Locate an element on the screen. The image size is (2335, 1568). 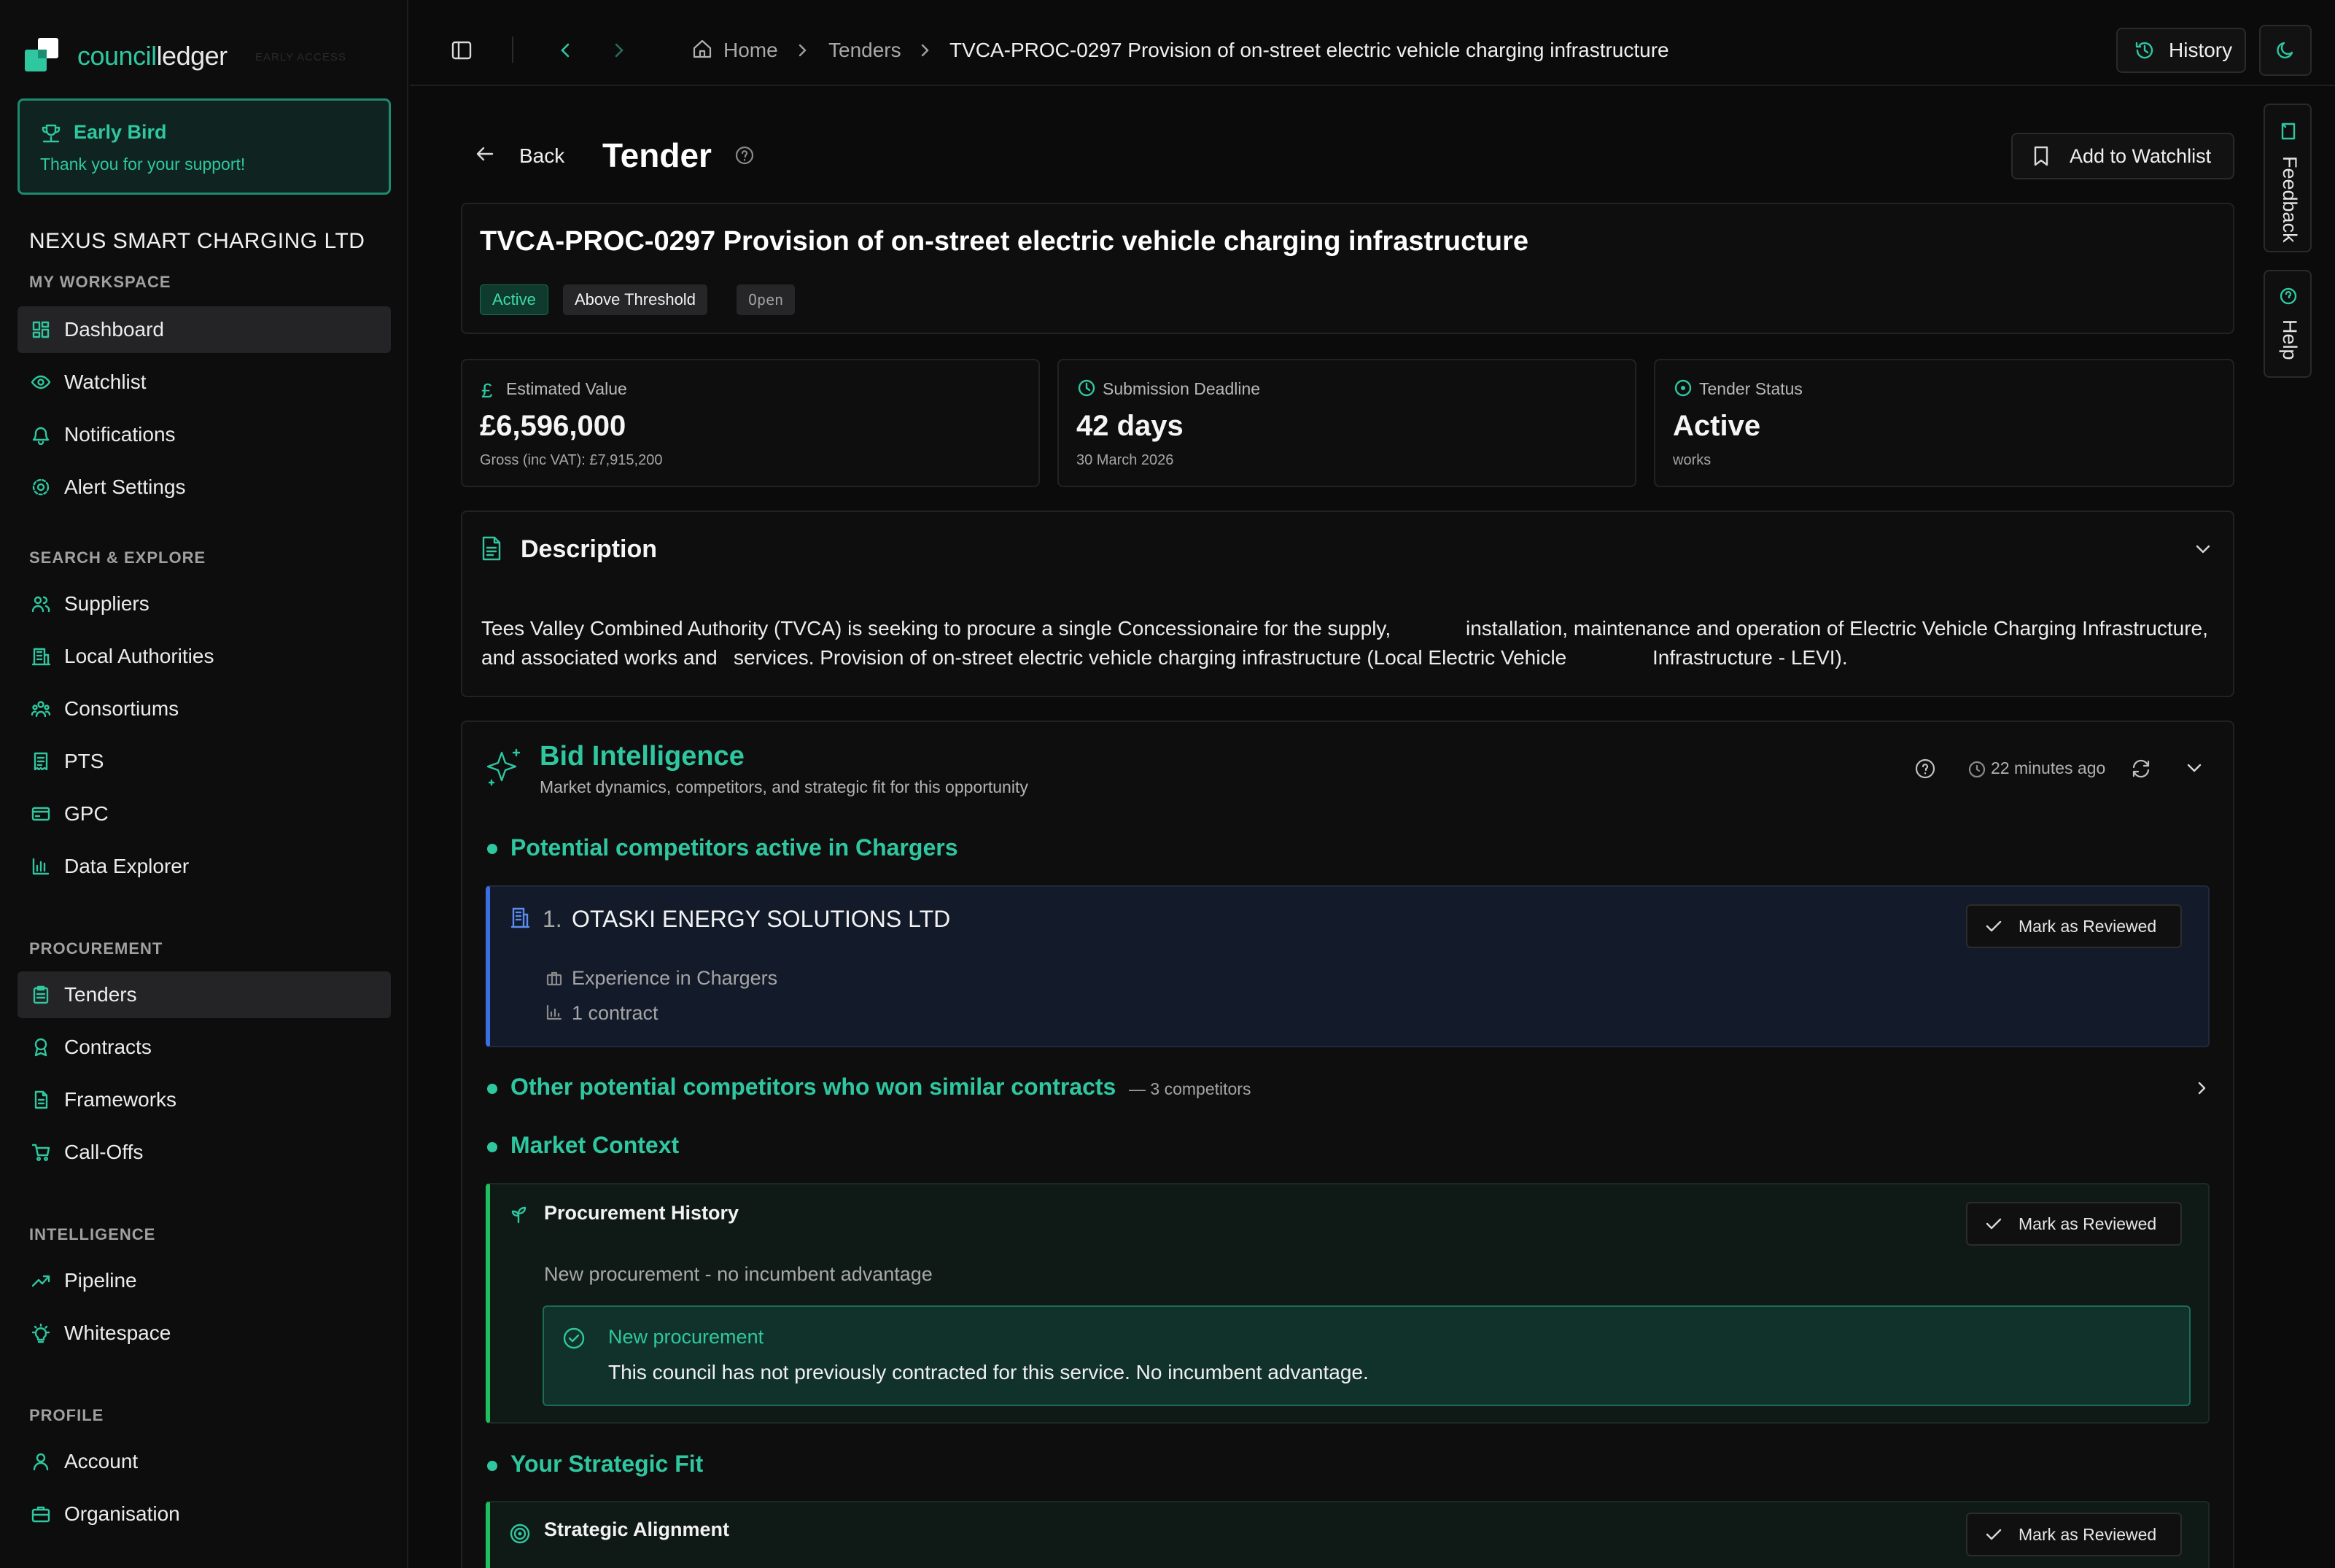
sidebar-item-label: Consortiums is located at coordinates (121, 708).